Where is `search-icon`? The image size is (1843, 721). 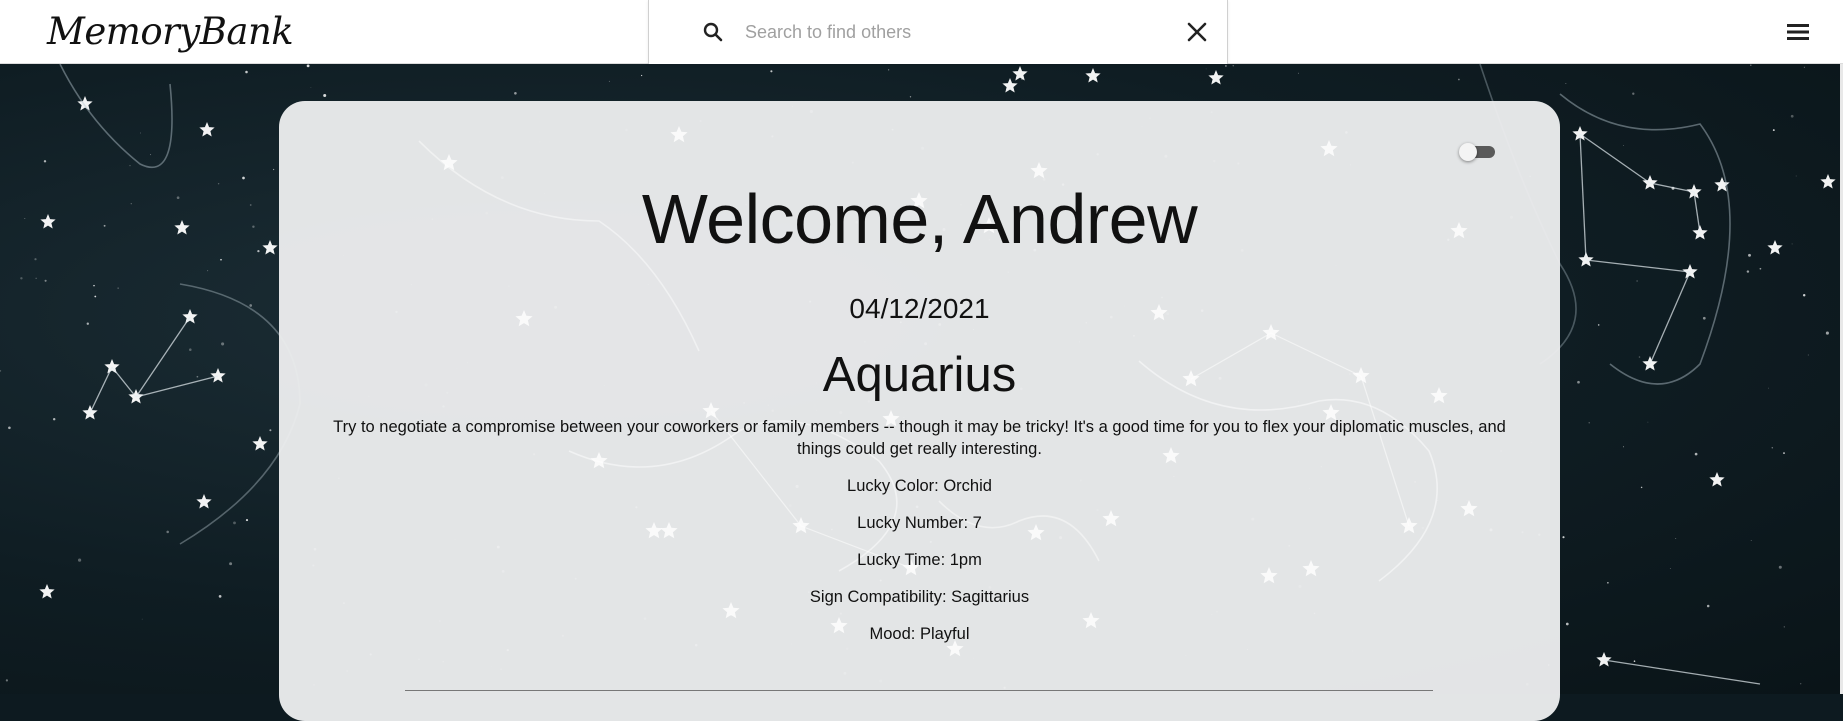
search-icon is located at coordinates (713, 32).